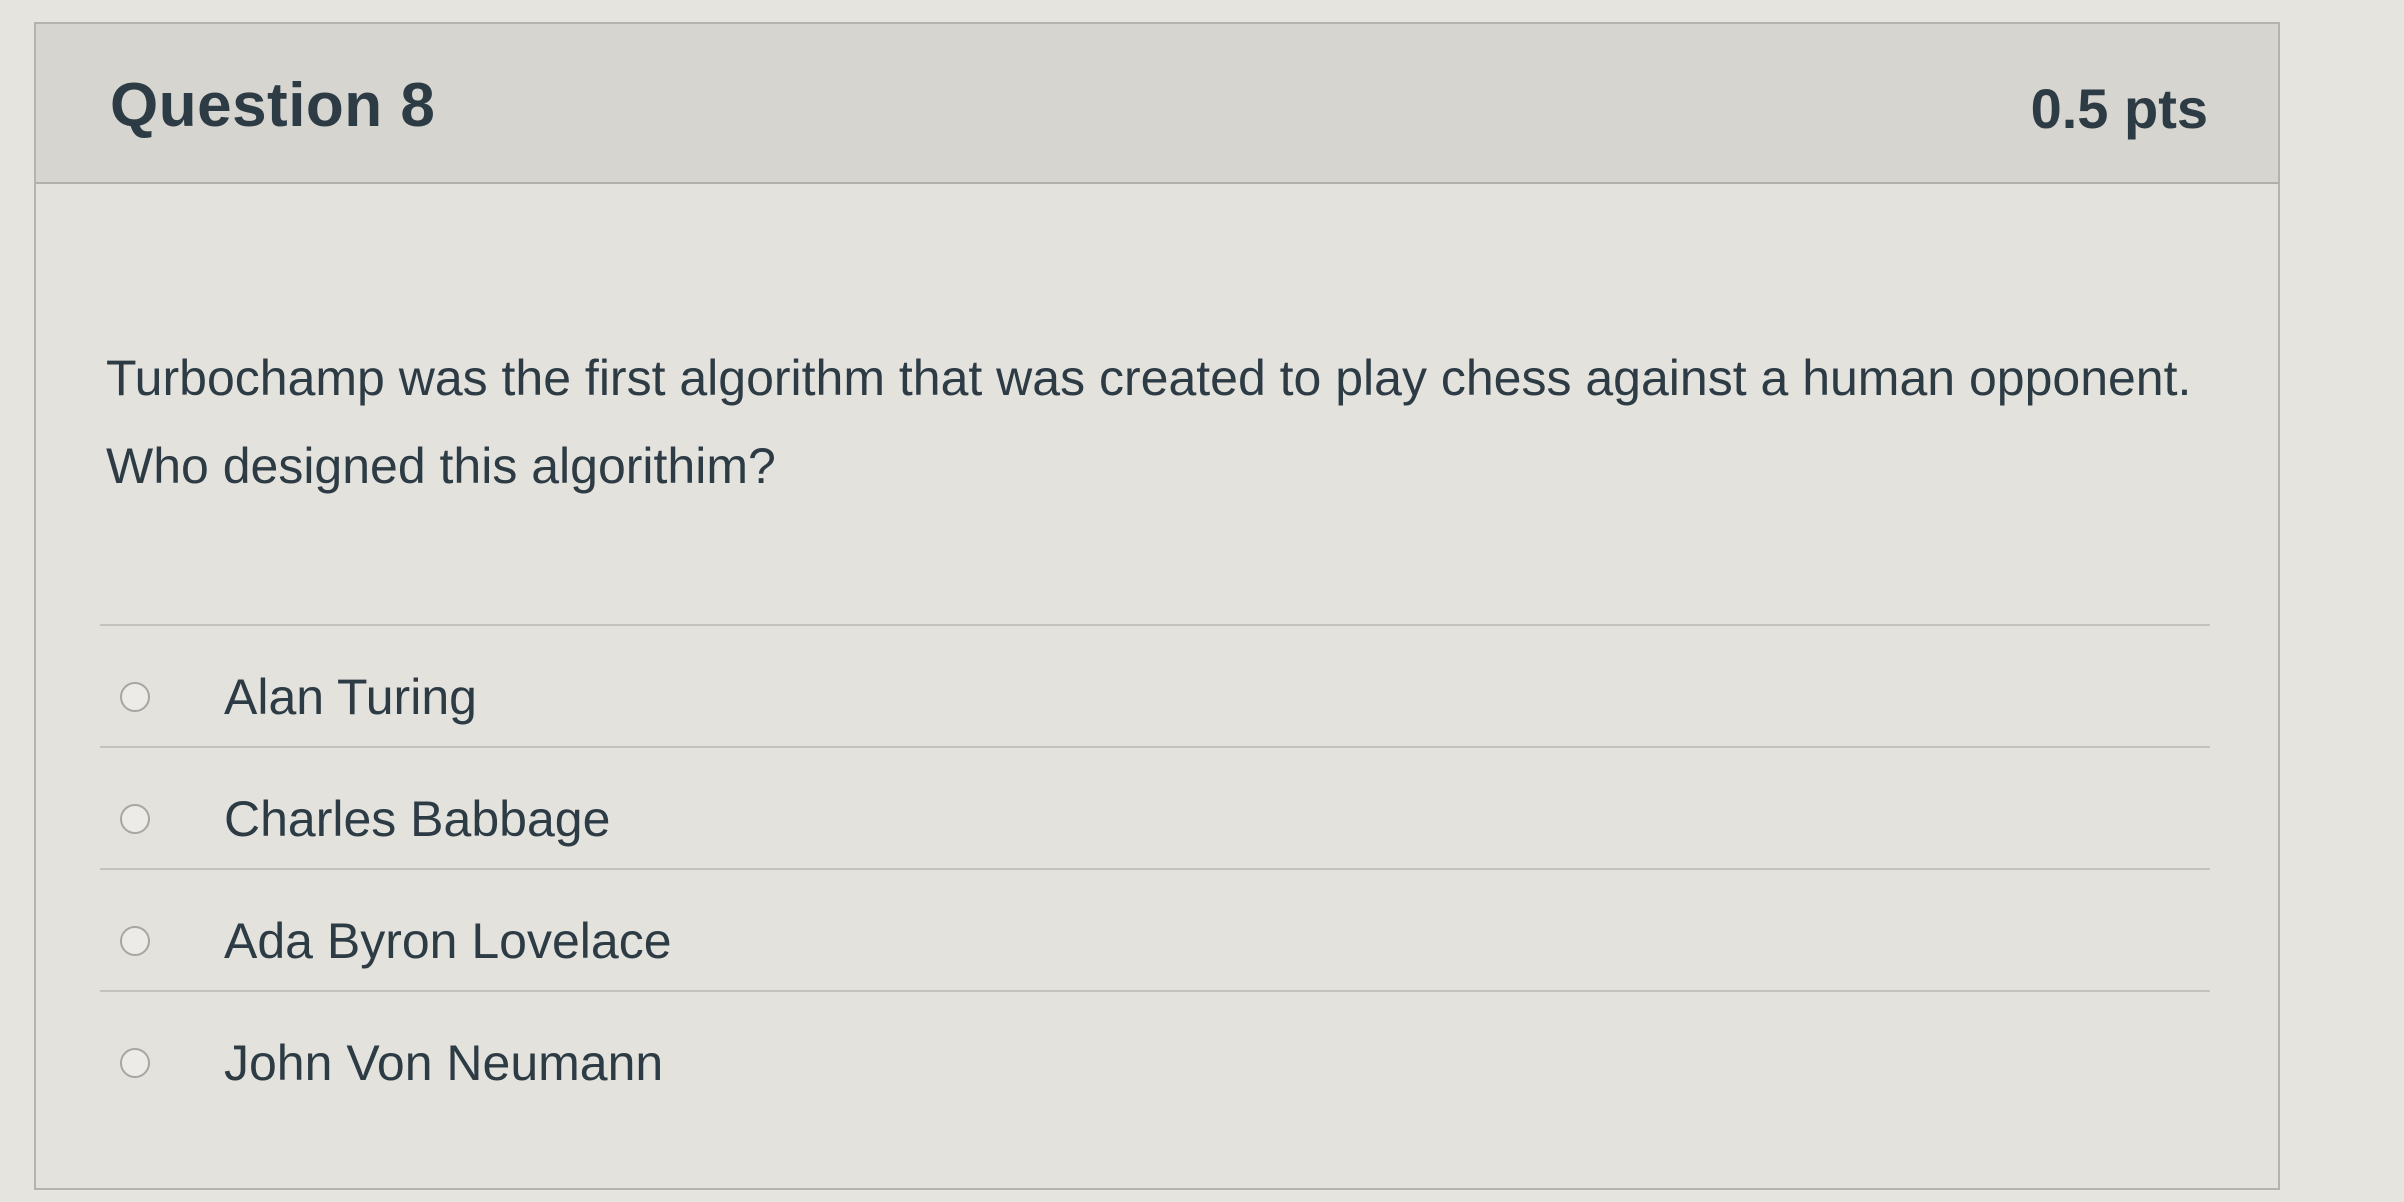  I want to click on question-points: 0.5 pts, so click(2119, 108).